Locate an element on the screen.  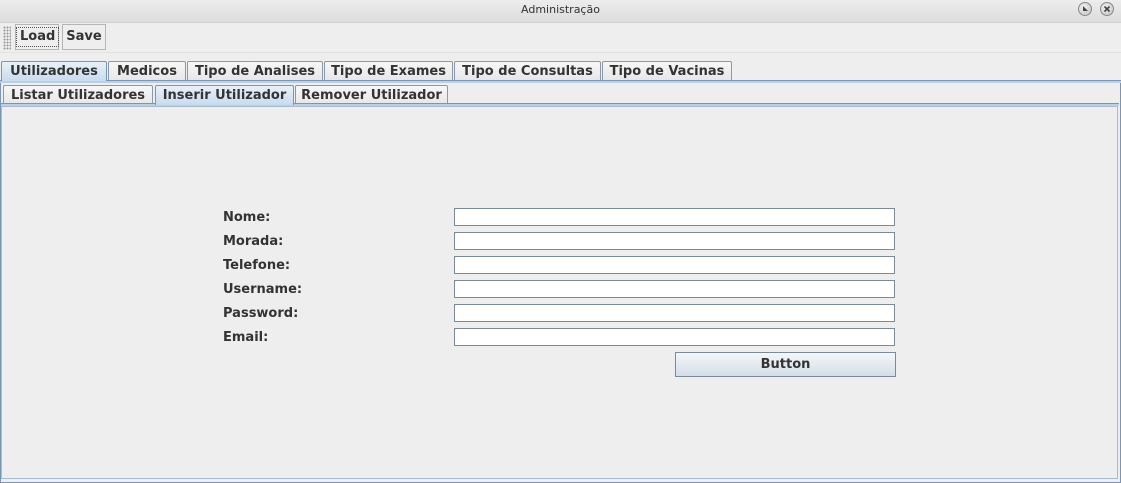
submit-button: Button is located at coordinates (785, 364).